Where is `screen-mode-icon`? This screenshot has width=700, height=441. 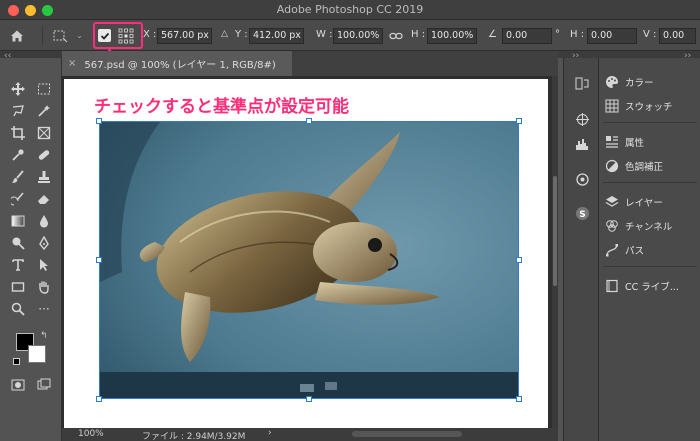
screen-mode-icon is located at coordinates (44, 384).